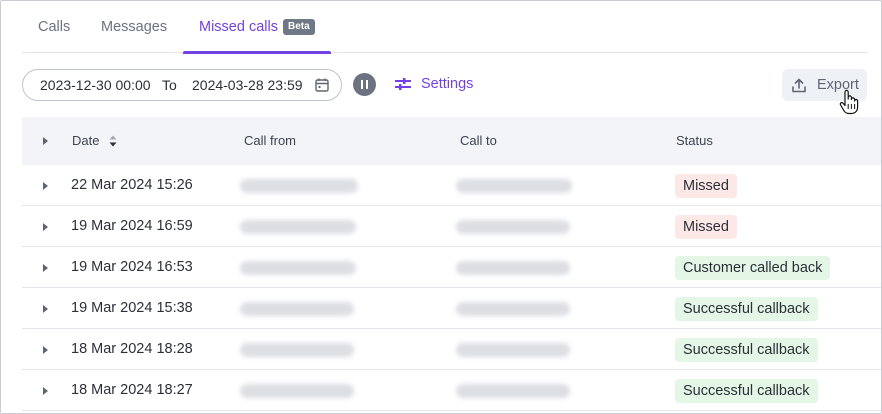 The width and height of the screenshot is (882, 414). Describe the element at coordinates (753, 268) in the screenshot. I see `status-badge: Customer called back` at that location.